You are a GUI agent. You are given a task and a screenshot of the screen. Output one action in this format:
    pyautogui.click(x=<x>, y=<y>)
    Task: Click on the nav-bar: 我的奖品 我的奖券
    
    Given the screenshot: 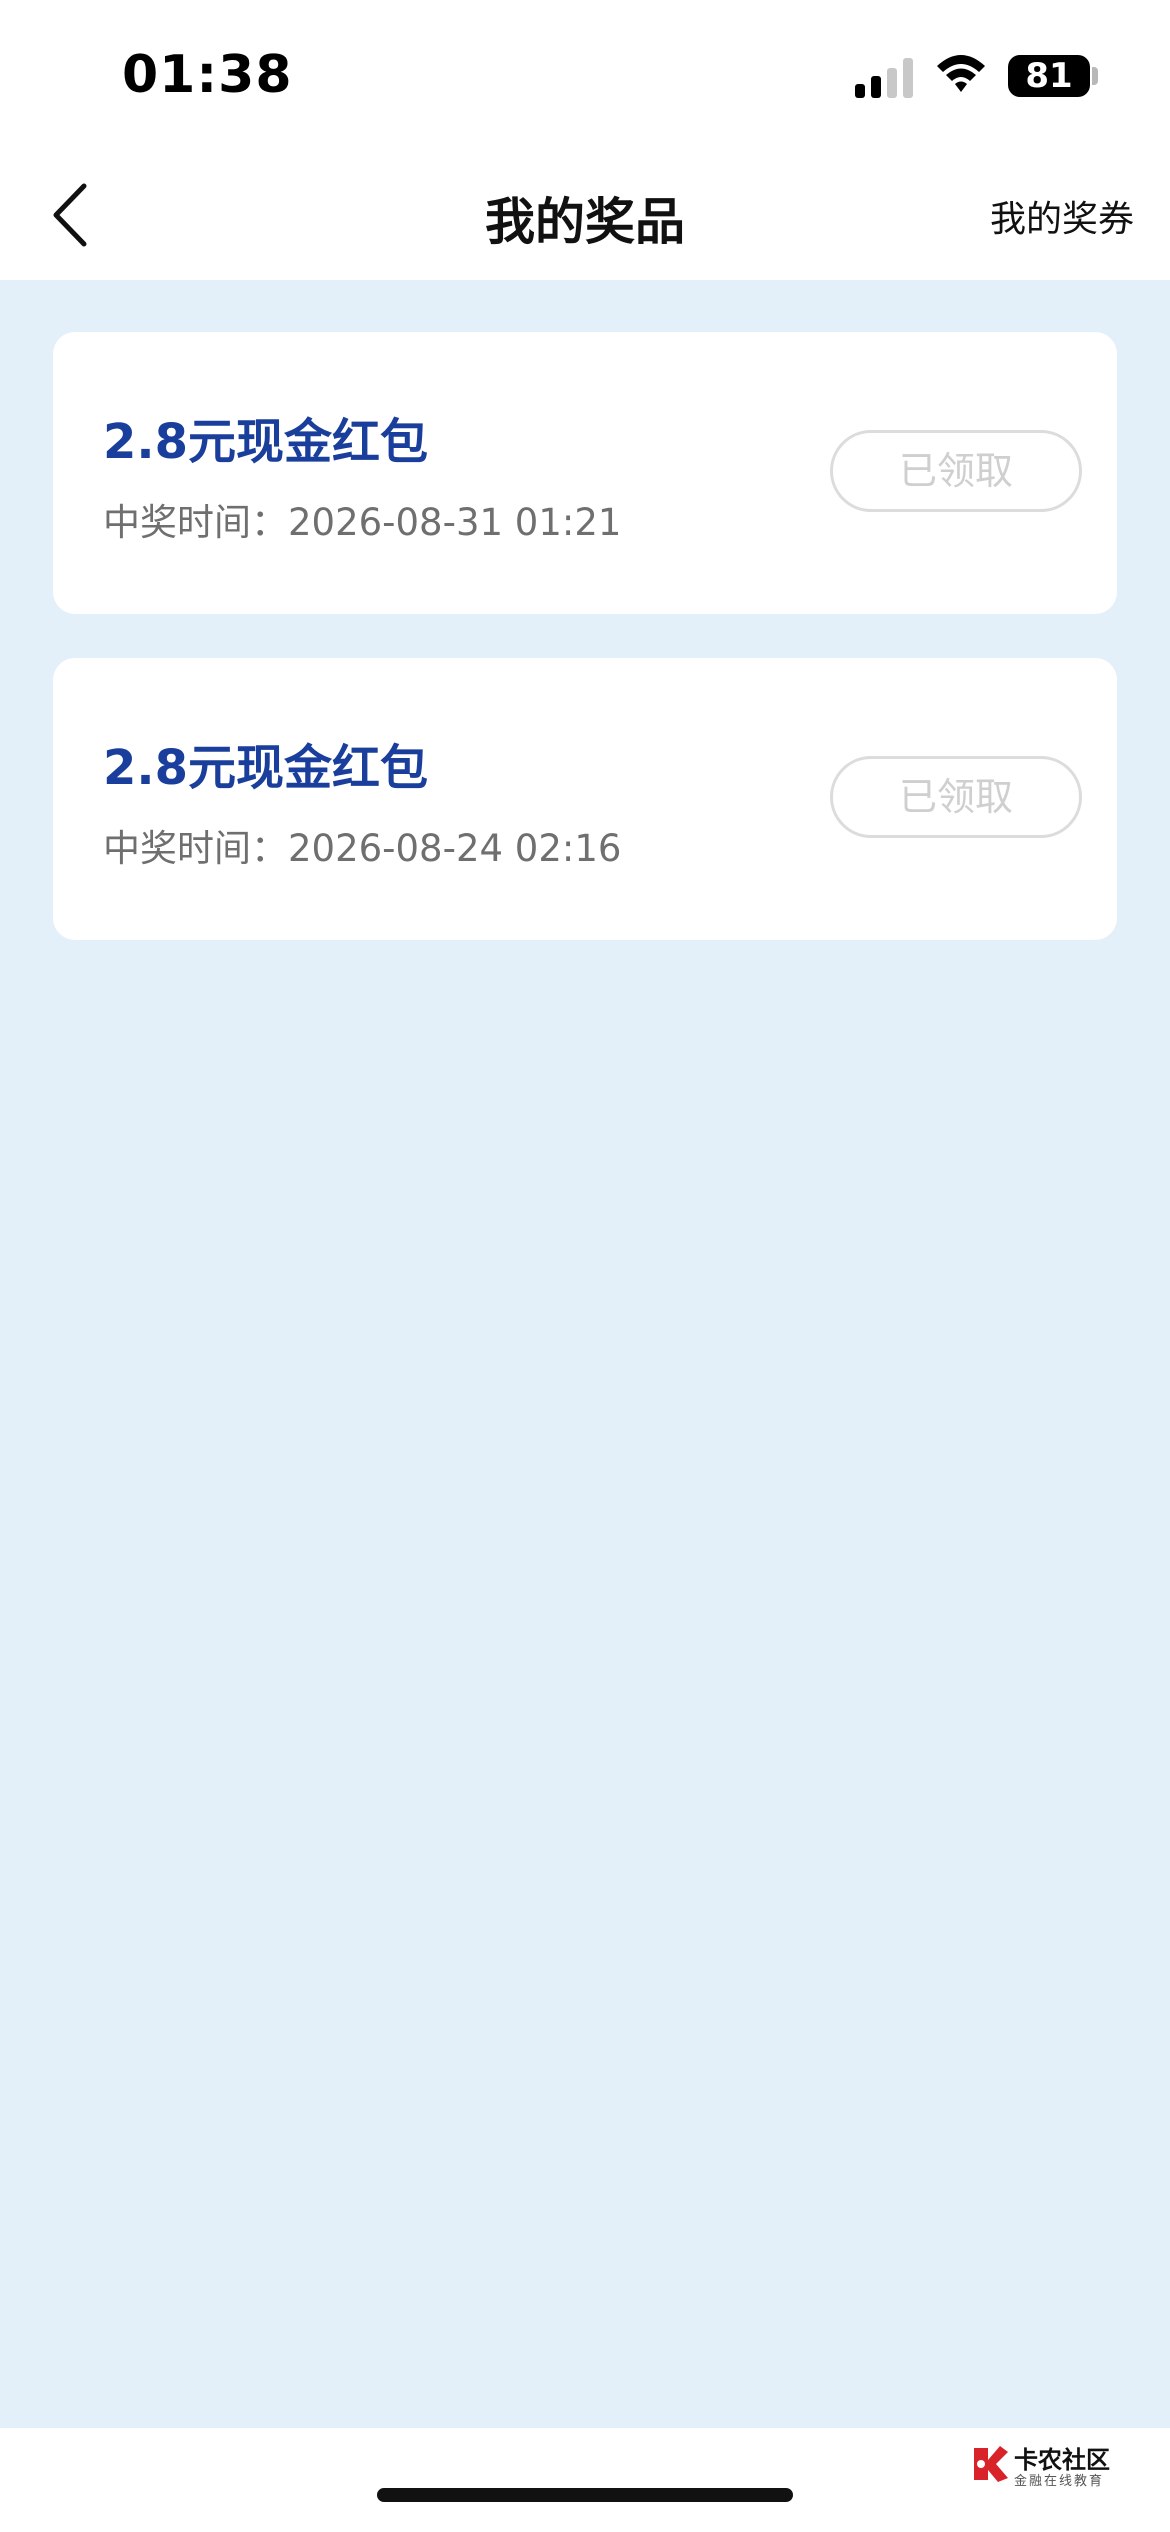 What is the action you would take?
    pyautogui.click(x=585, y=215)
    